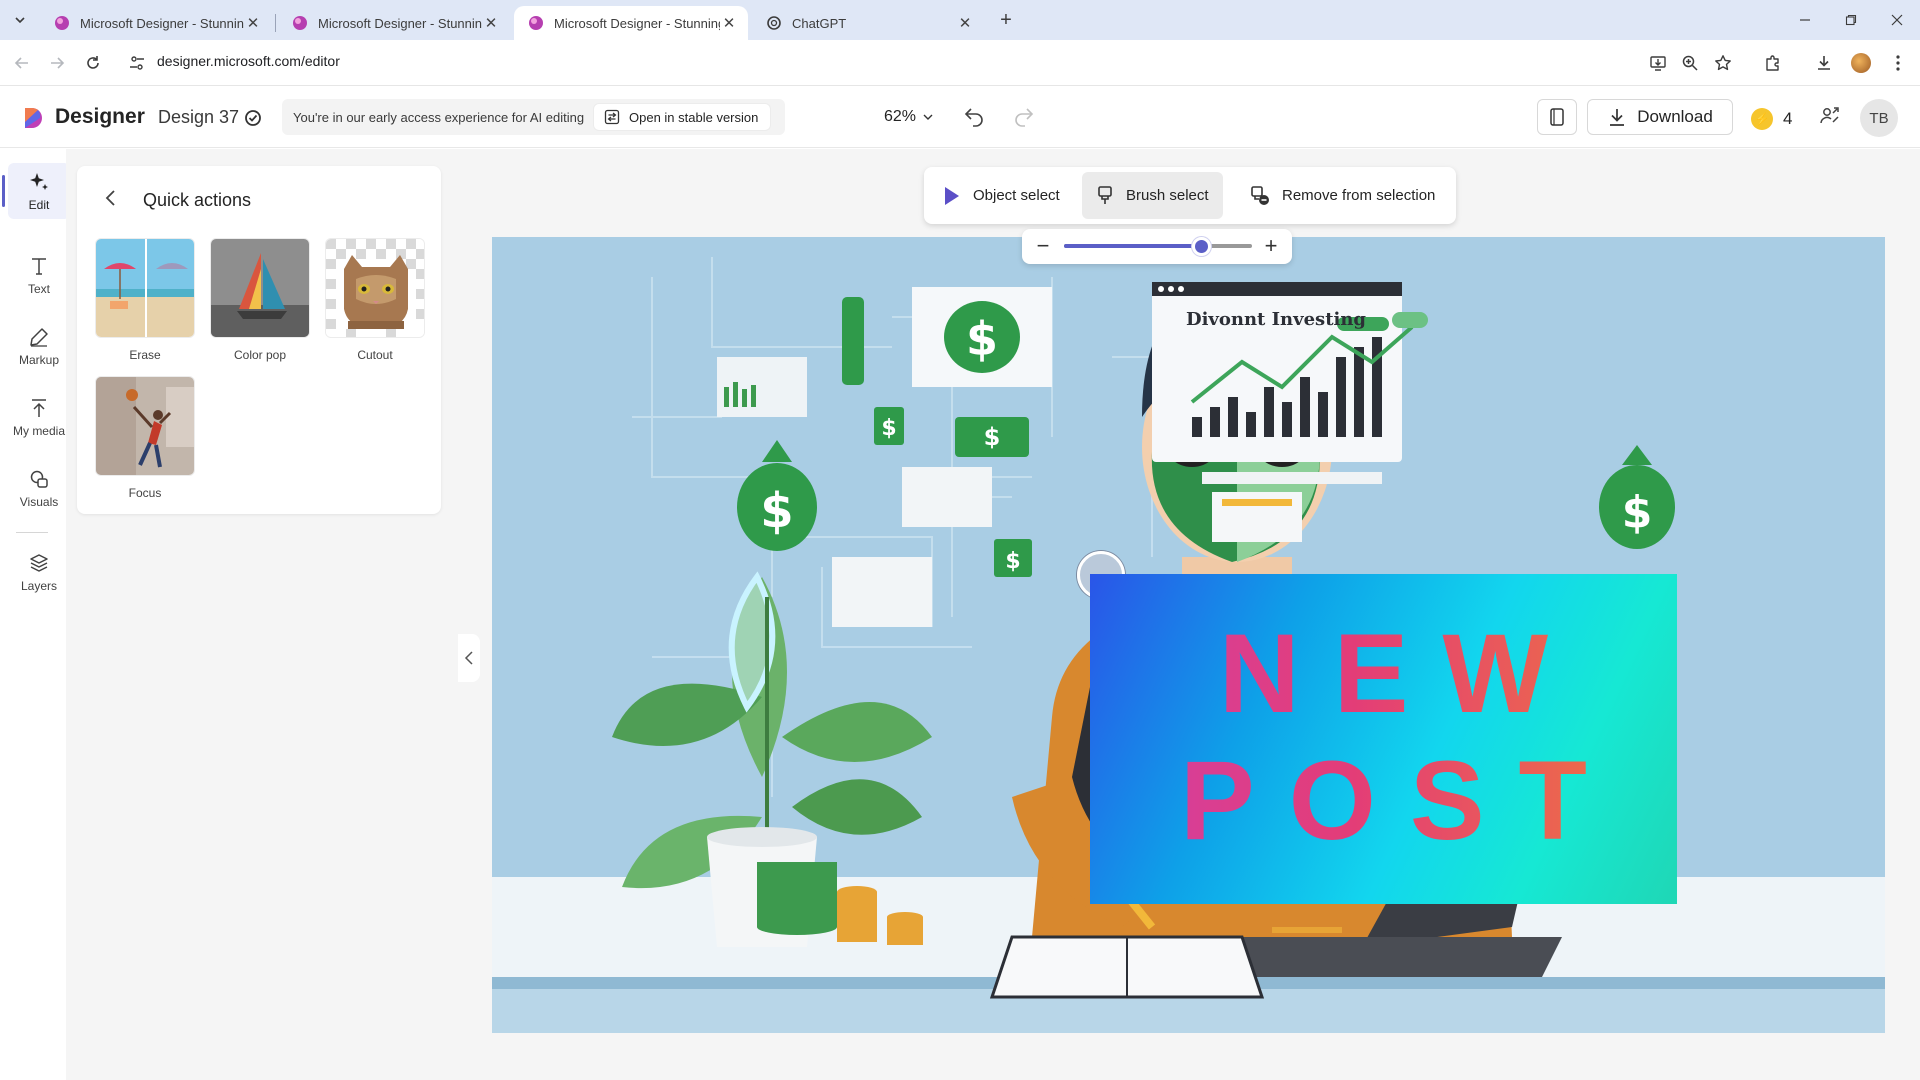 This screenshot has width=1920, height=1080. Describe the element at coordinates (694, 117) in the screenshot. I see `stable-button-label: Open in stable version` at that location.